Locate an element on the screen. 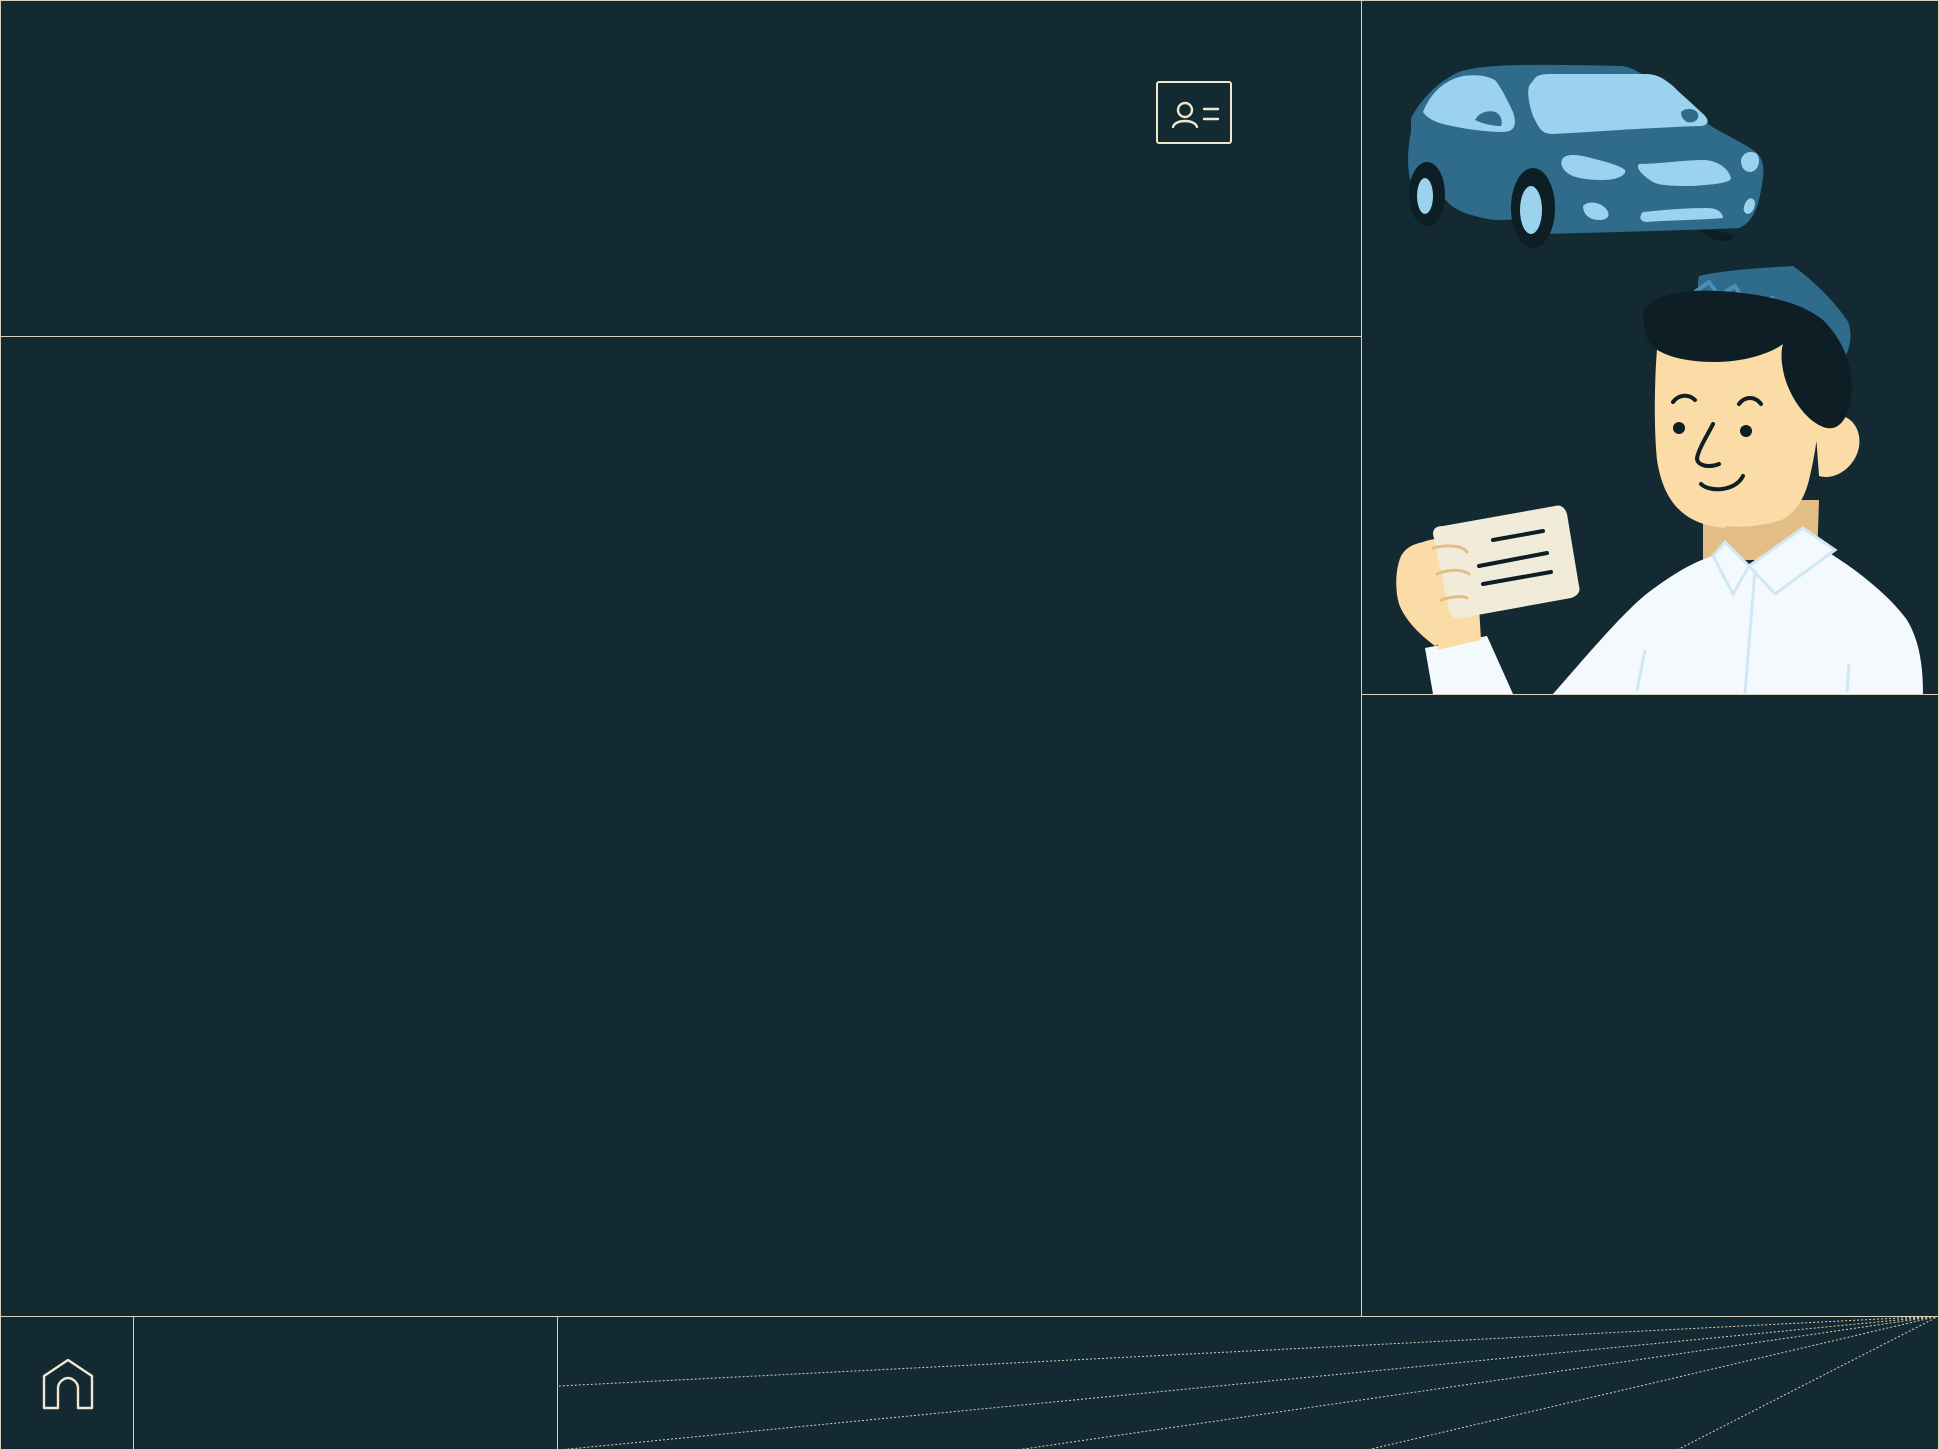 The height and width of the screenshot is (1450, 1939). home-button is located at coordinates (68, 1384).